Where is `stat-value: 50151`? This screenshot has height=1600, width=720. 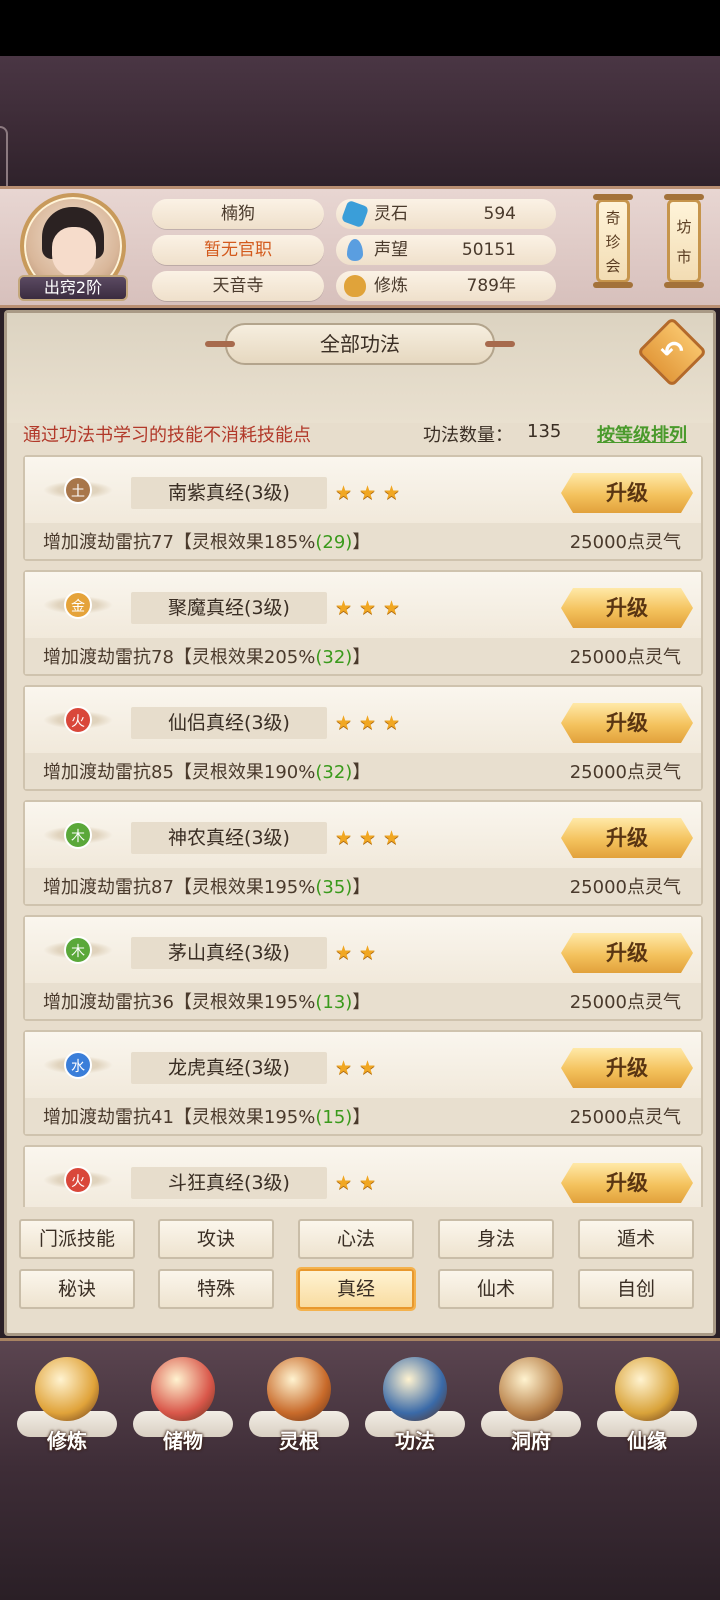 stat-value: 50151 is located at coordinates (488, 250).